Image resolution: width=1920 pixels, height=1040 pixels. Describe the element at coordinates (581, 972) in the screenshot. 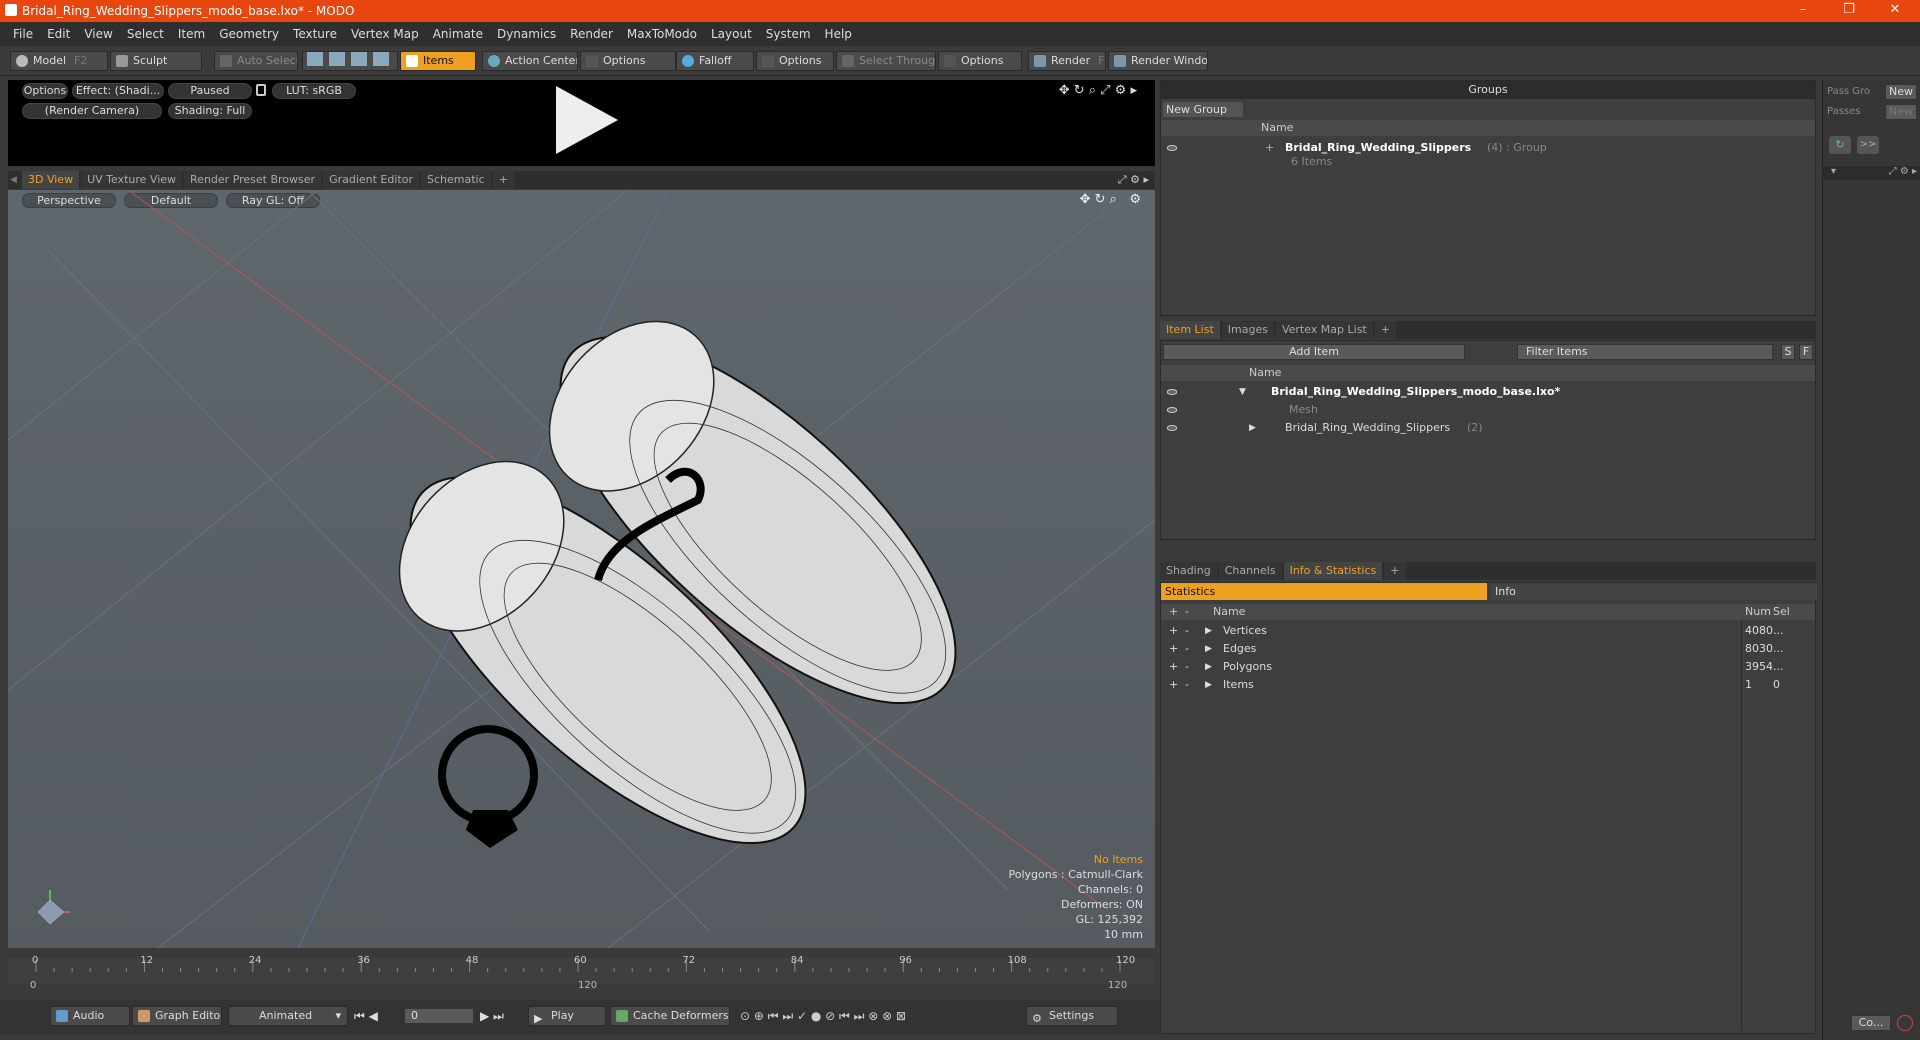

I see `timeline: 0 12 24 36 48 60 72 84 96 108 120 0 120 120` at that location.